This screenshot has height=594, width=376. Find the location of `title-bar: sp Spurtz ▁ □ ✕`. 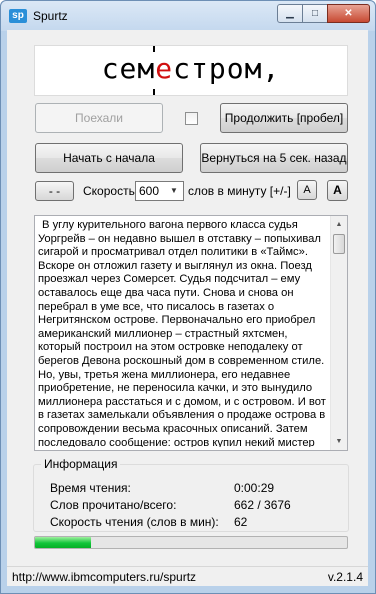

title-bar: sp Spurtz ▁ □ ✕ is located at coordinates (188, 16).